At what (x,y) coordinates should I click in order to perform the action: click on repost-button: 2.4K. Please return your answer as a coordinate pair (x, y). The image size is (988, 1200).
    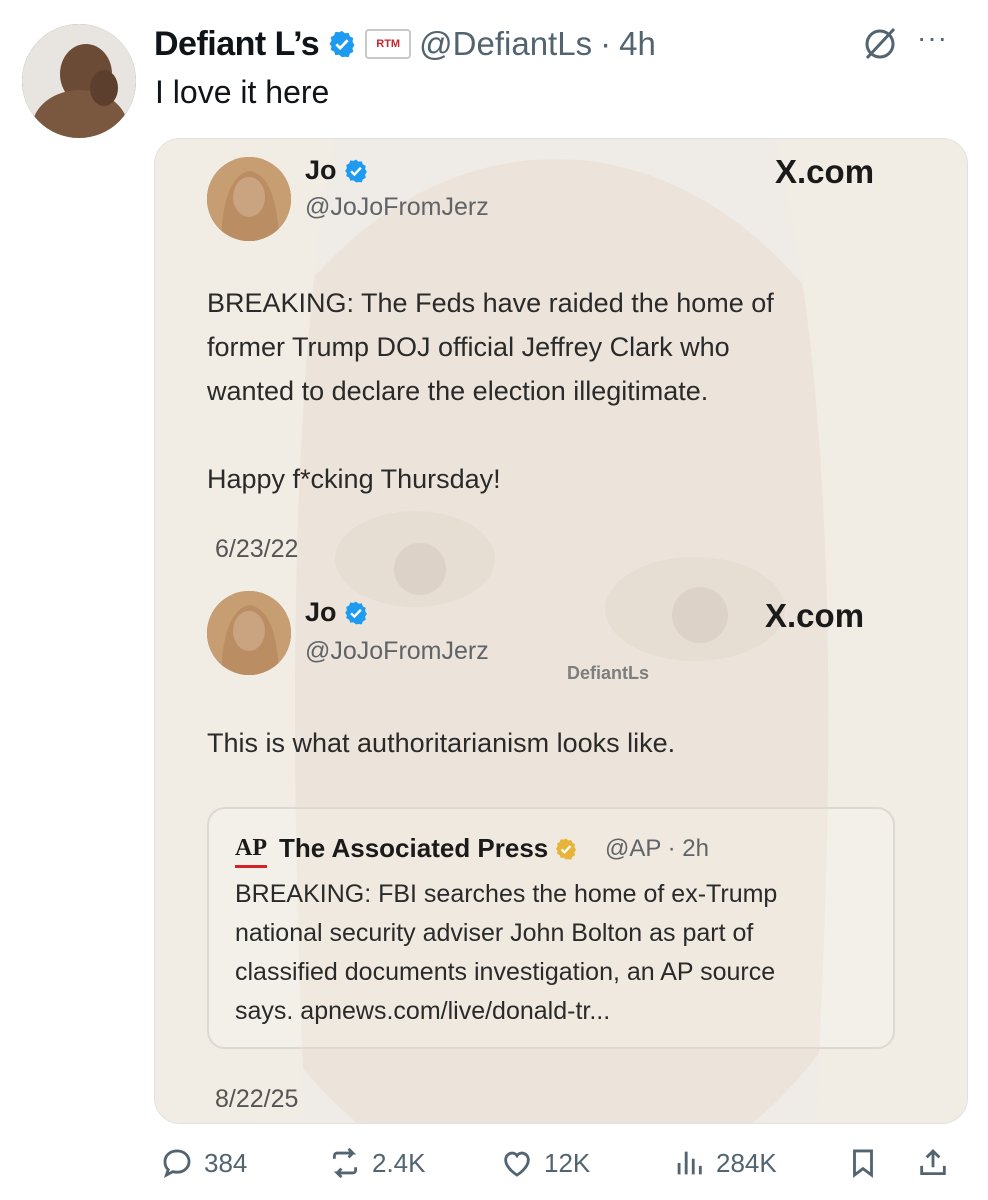
    Looking at the image, I should click on (377, 1163).